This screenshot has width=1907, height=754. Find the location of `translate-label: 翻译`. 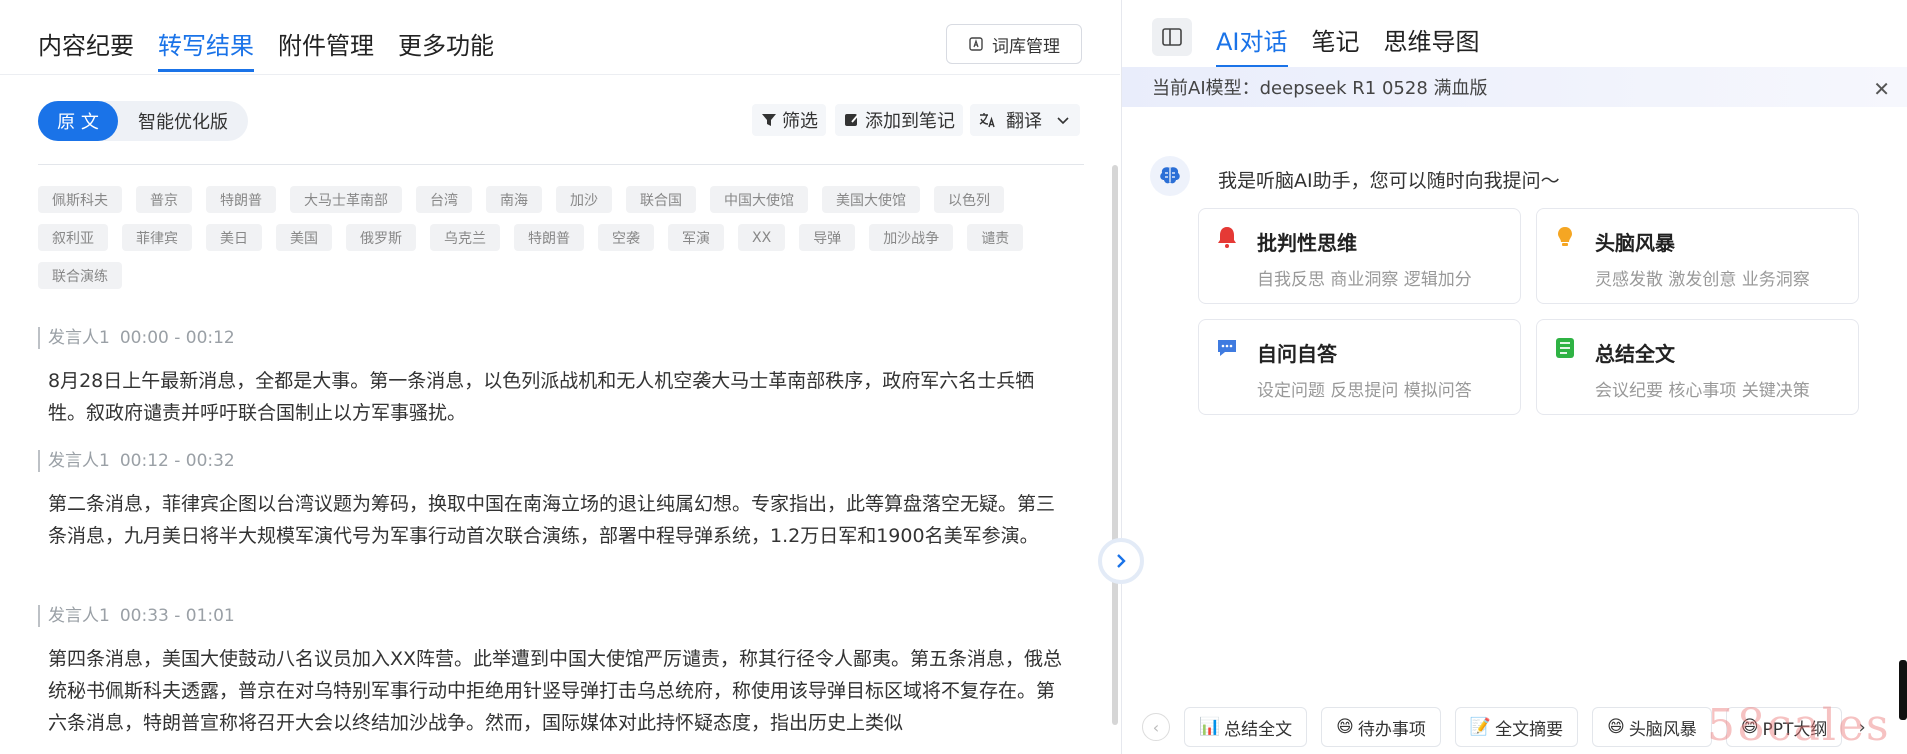

translate-label: 翻译 is located at coordinates (1024, 121).